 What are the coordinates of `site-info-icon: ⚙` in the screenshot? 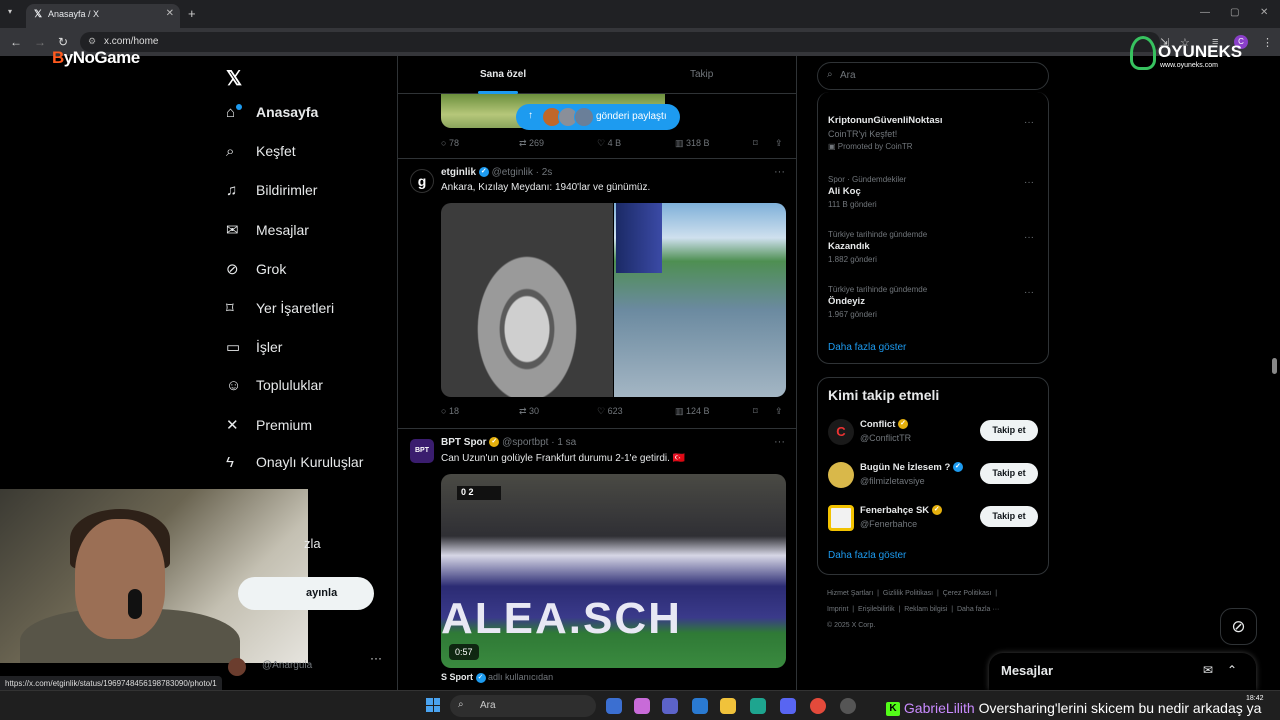 It's located at (92, 41).